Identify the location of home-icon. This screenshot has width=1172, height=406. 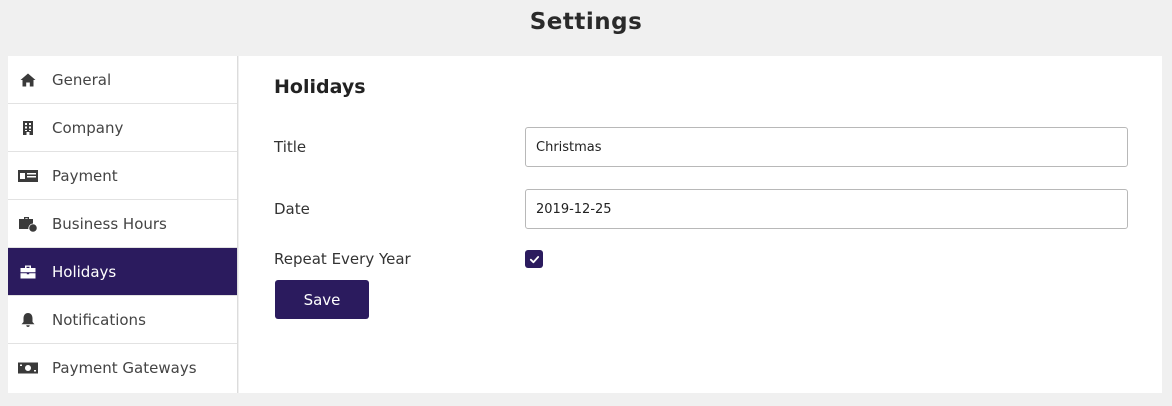
(28, 80).